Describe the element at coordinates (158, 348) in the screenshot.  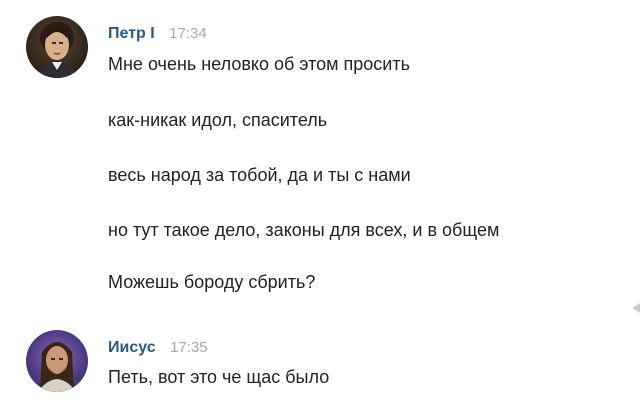
I see `message-header: Иисус 17:35` at that location.